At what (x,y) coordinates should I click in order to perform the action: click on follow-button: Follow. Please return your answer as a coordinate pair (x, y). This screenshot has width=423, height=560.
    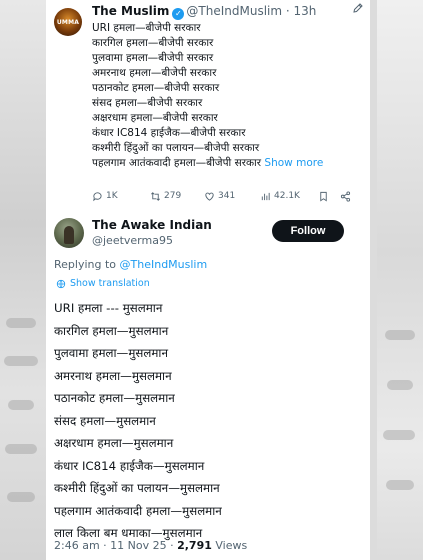
    Looking at the image, I should click on (308, 231).